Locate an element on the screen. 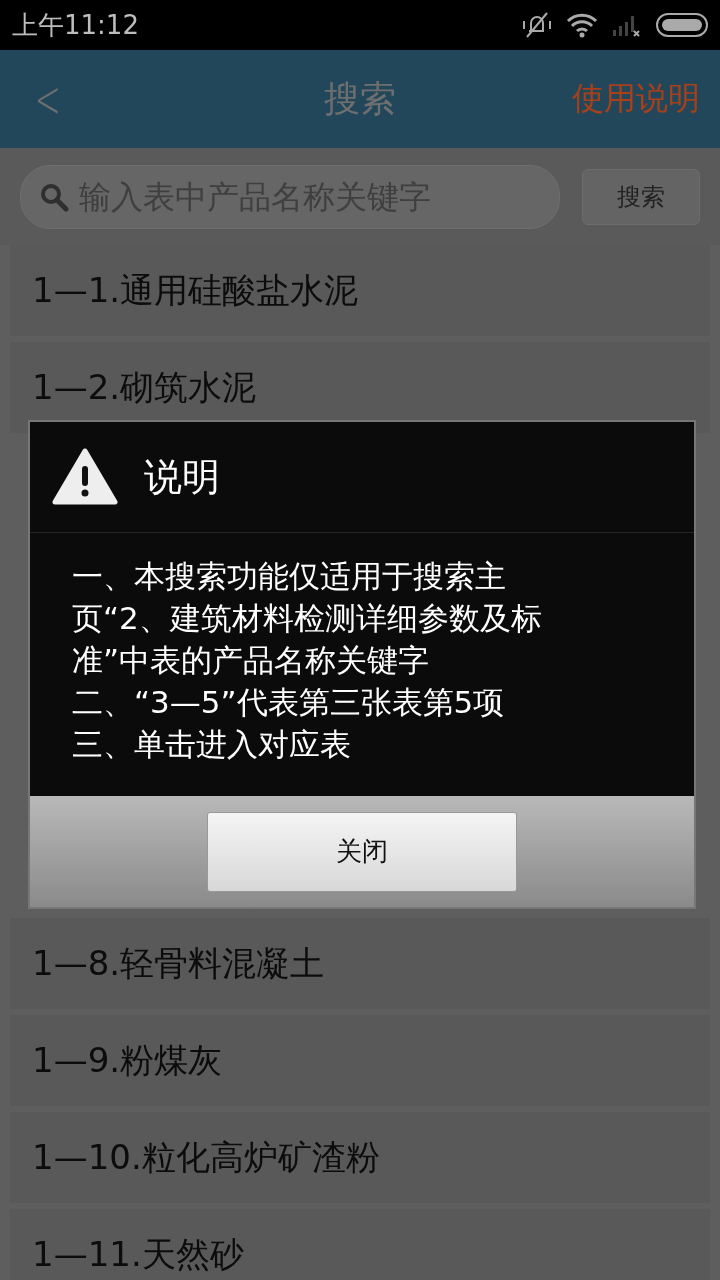  help-link: 使用说明 is located at coordinates (636, 99).